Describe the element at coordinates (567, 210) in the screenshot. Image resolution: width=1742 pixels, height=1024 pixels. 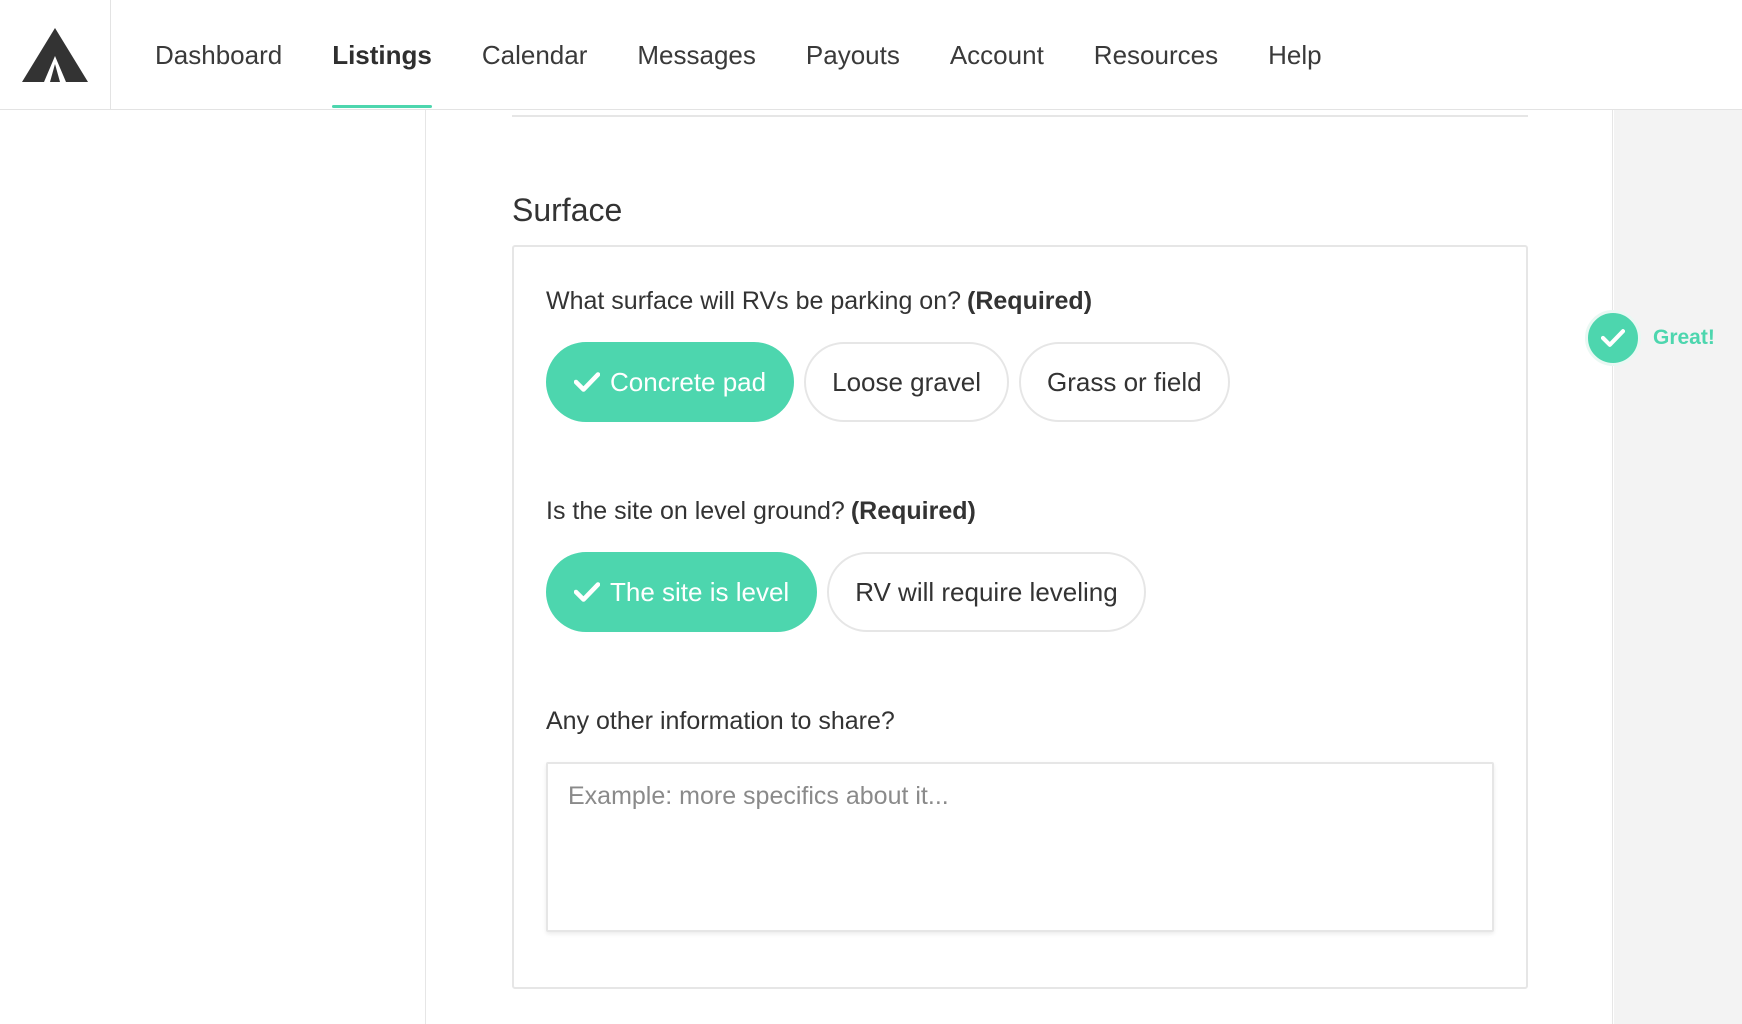
I see `section-title: Surface` at that location.